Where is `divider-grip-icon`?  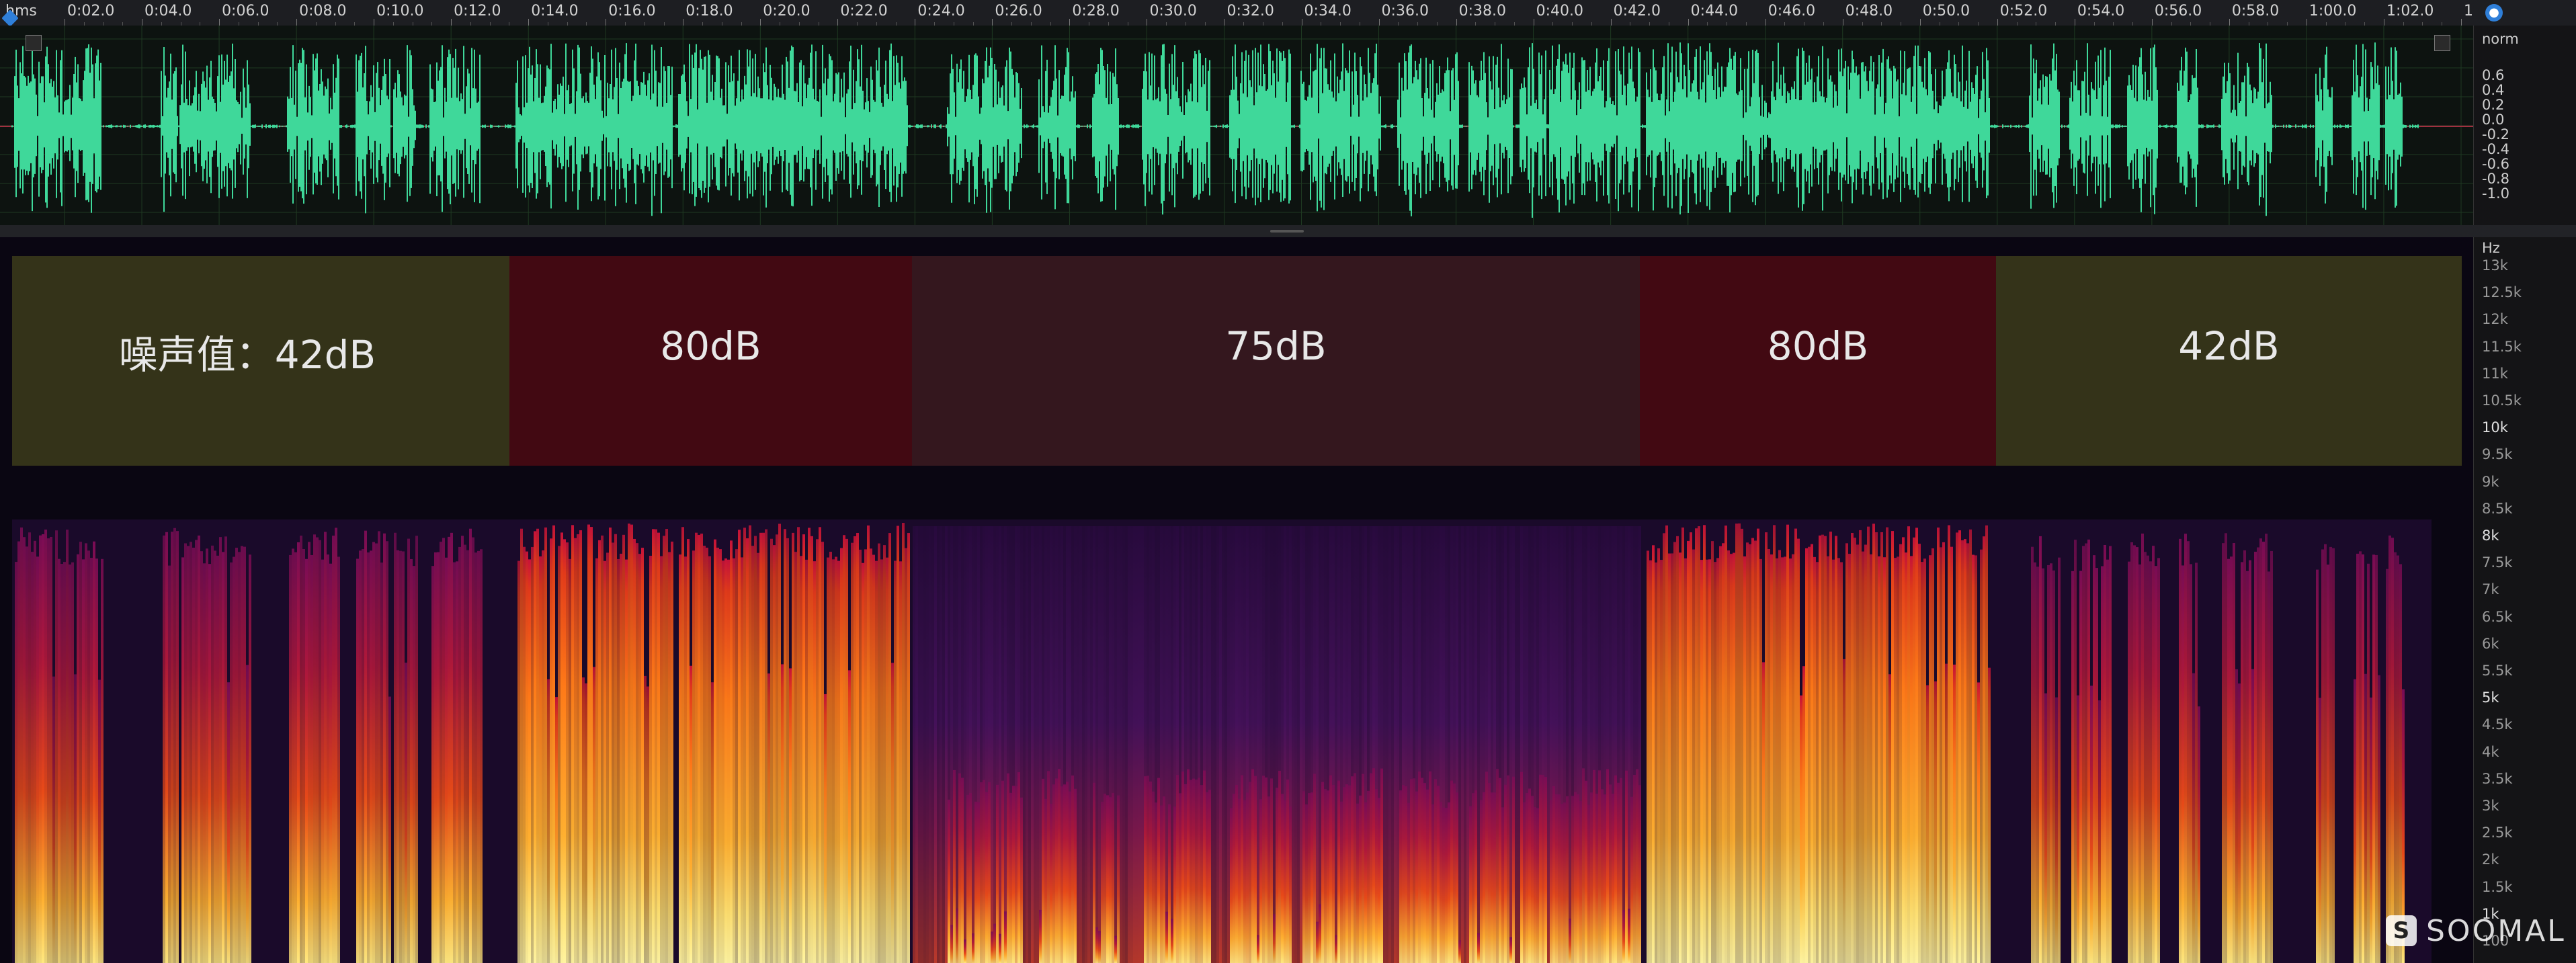 divider-grip-icon is located at coordinates (1287, 231).